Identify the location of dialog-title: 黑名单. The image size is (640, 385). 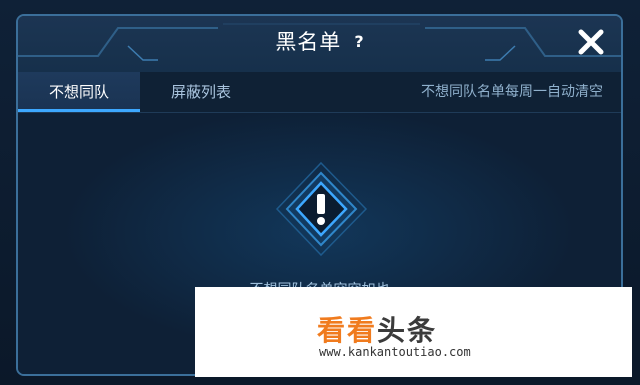
(308, 42).